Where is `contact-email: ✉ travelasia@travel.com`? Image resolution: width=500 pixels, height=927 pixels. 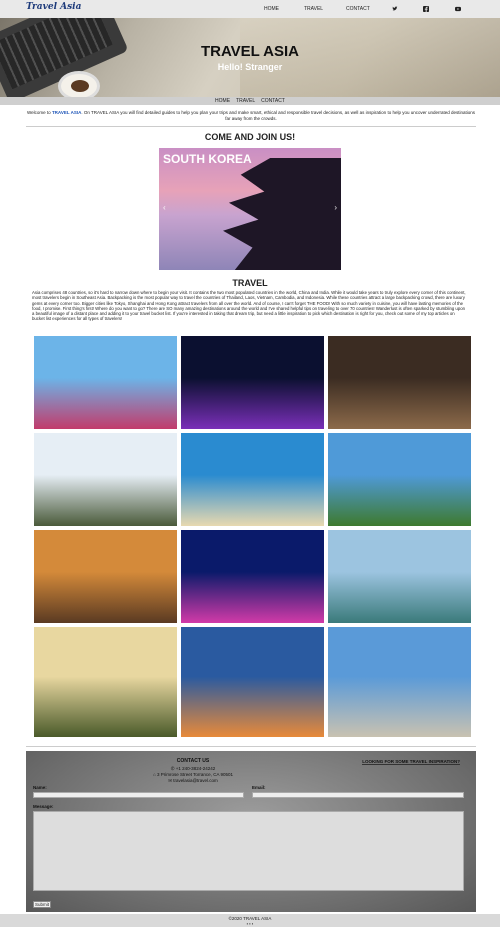 contact-email: ✉ travelasia@travel.com is located at coordinates (193, 780).